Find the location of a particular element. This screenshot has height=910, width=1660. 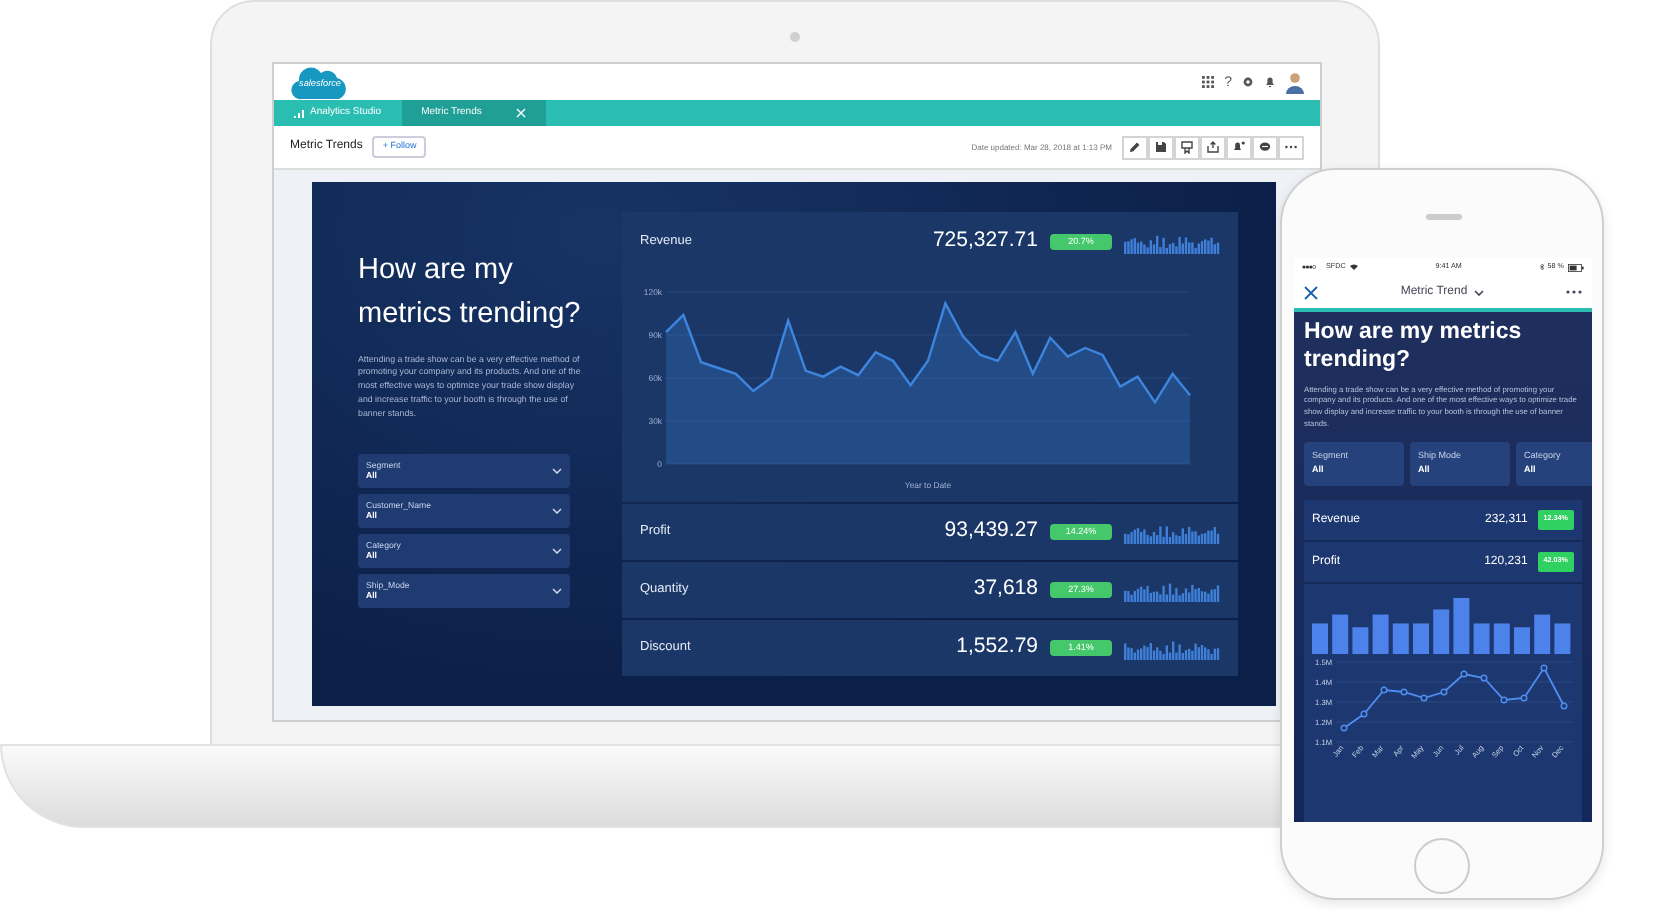

chat-icon is located at coordinates (1265, 147).